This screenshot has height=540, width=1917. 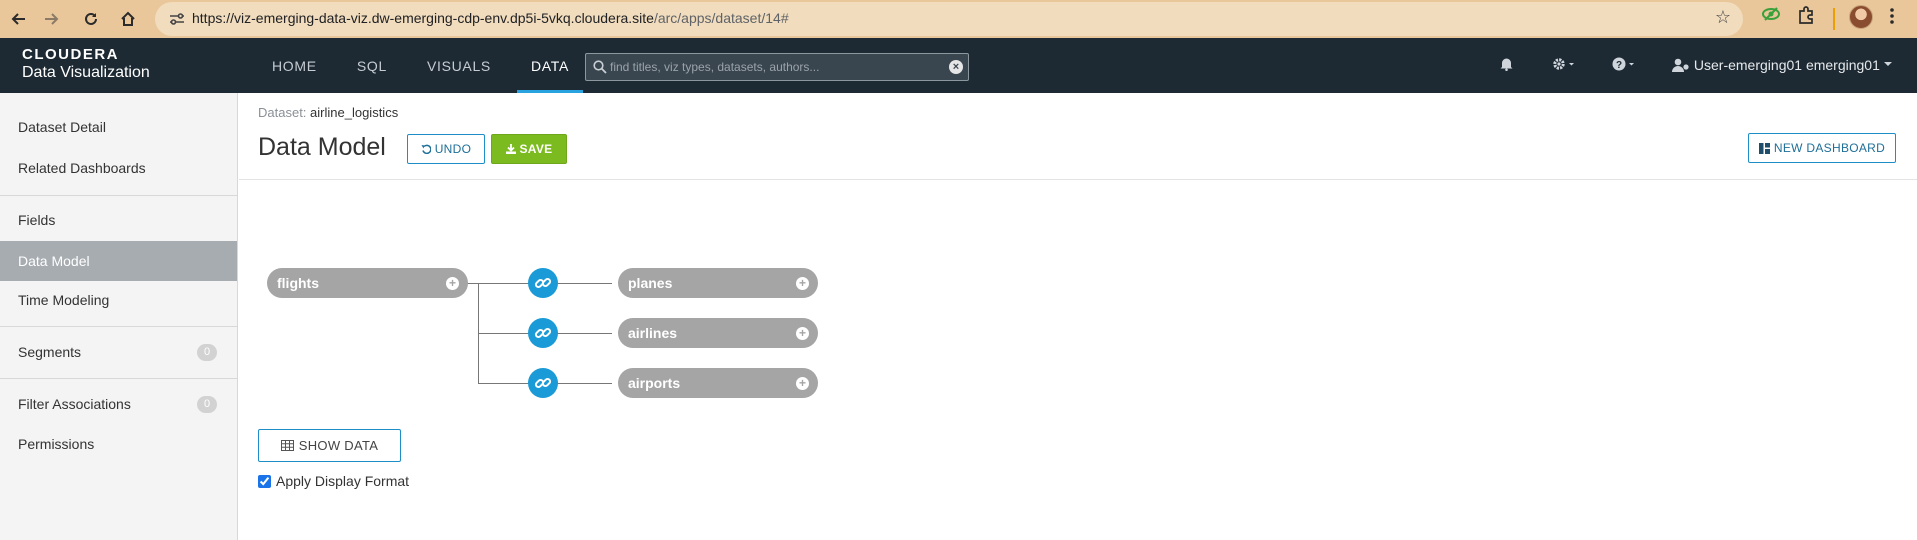 What do you see at coordinates (282, 112) in the screenshot?
I see `breadcrumb-label: Dataset:` at bounding box center [282, 112].